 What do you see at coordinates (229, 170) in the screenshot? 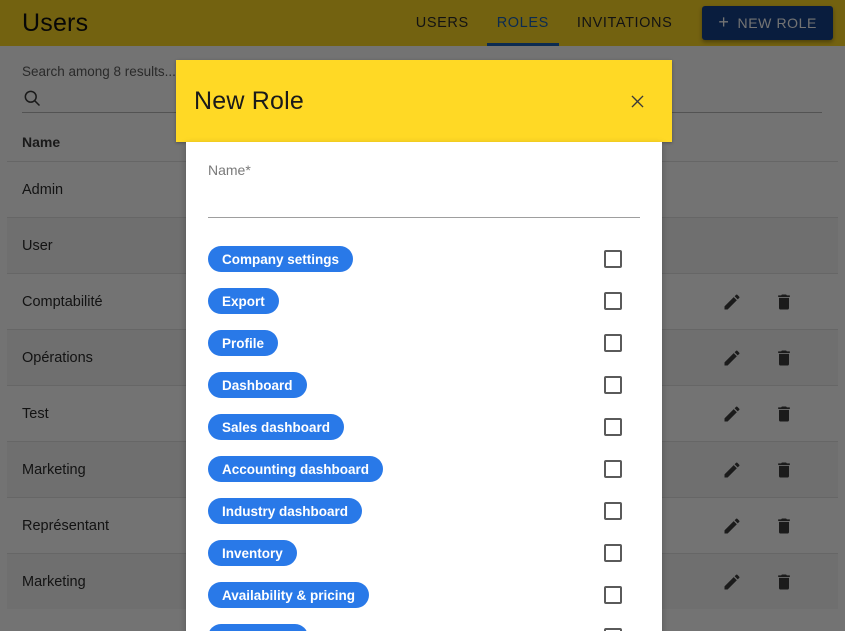
I see `name-field-label: Name*` at bounding box center [229, 170].